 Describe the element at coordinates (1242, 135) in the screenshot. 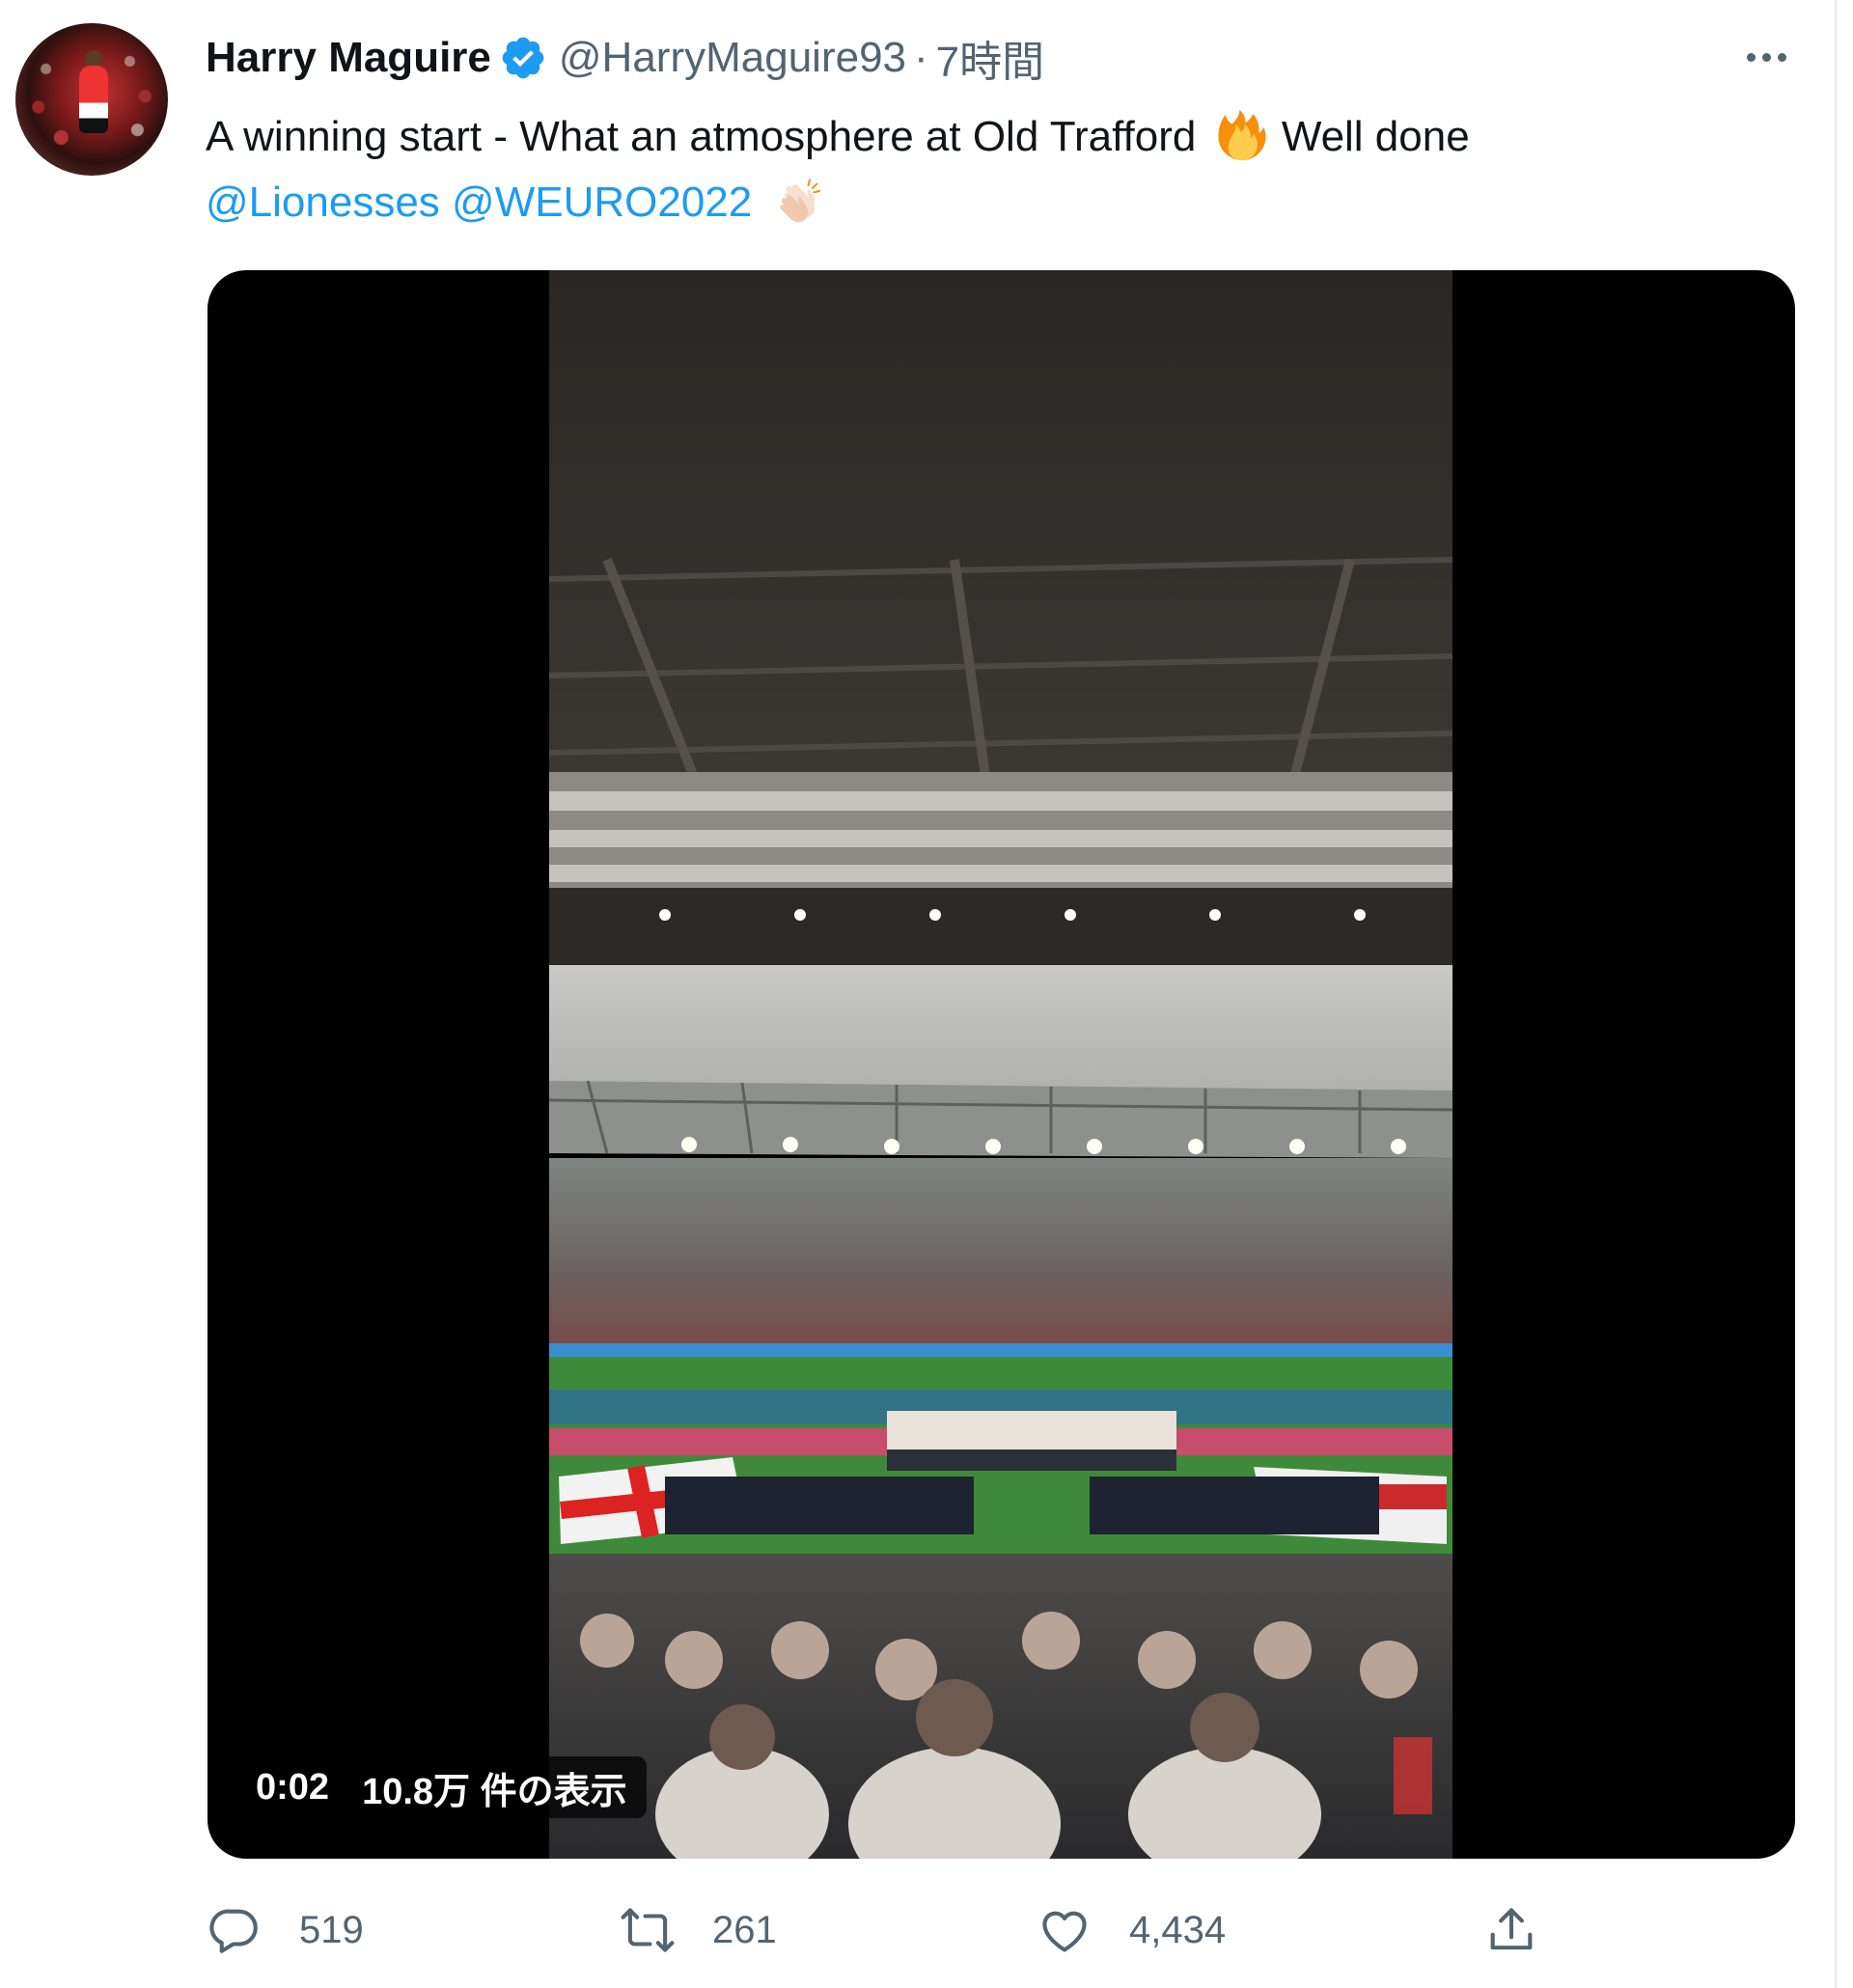

I see `fire-emoji-icon` at that location.